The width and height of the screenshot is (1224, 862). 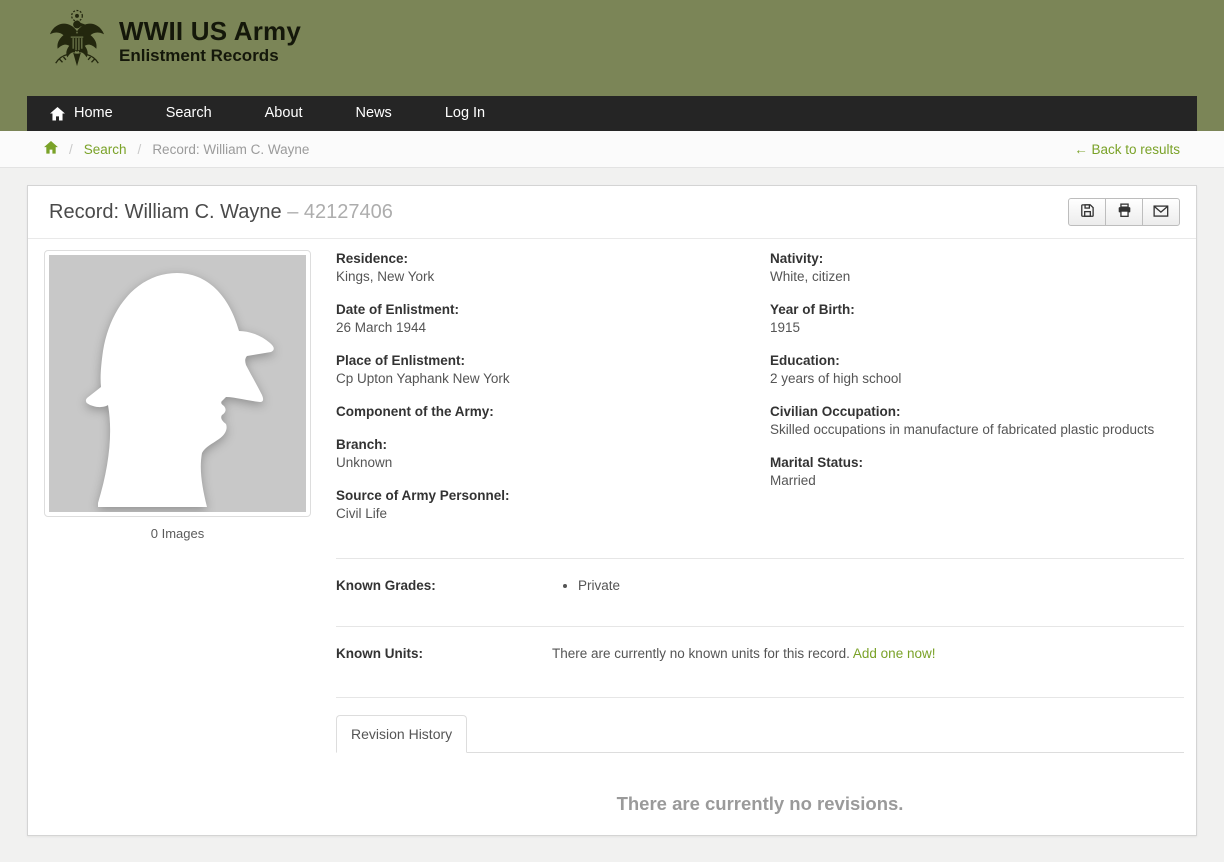 I want to click on login-link: Log In, so click(x=472, y=113).